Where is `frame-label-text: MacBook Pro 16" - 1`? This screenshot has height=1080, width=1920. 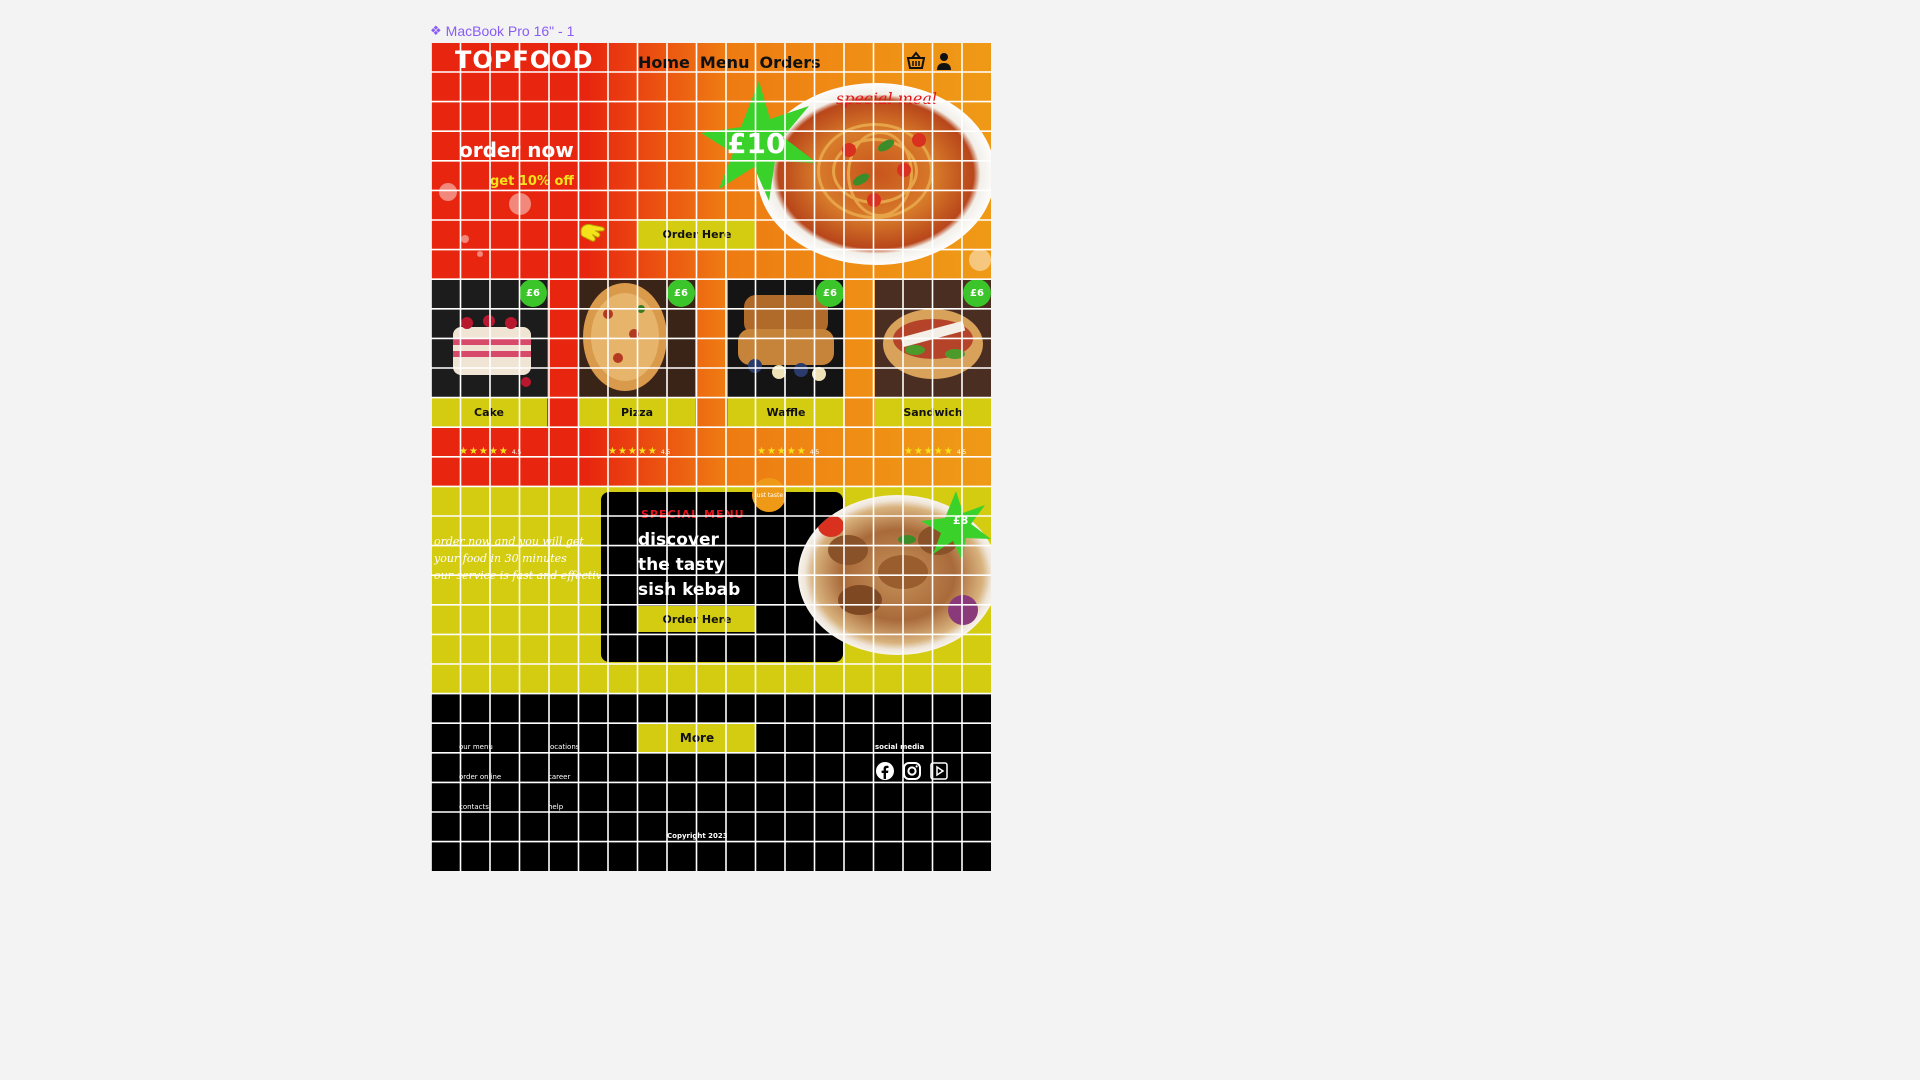 frame-label-text: MacBook Pro 16" - 1 is located at coordinates (510, 31).